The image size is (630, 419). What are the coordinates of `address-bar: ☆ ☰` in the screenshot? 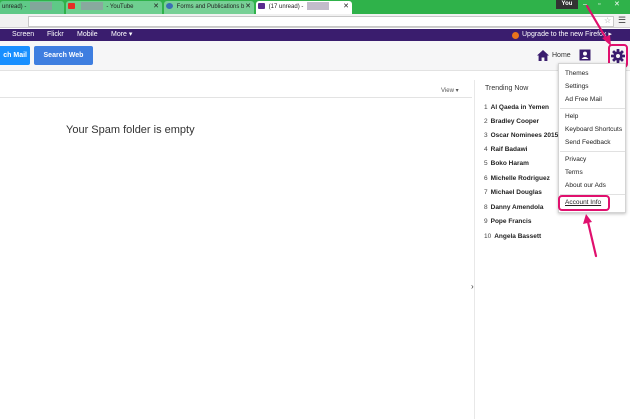 It's located at (315, 21).